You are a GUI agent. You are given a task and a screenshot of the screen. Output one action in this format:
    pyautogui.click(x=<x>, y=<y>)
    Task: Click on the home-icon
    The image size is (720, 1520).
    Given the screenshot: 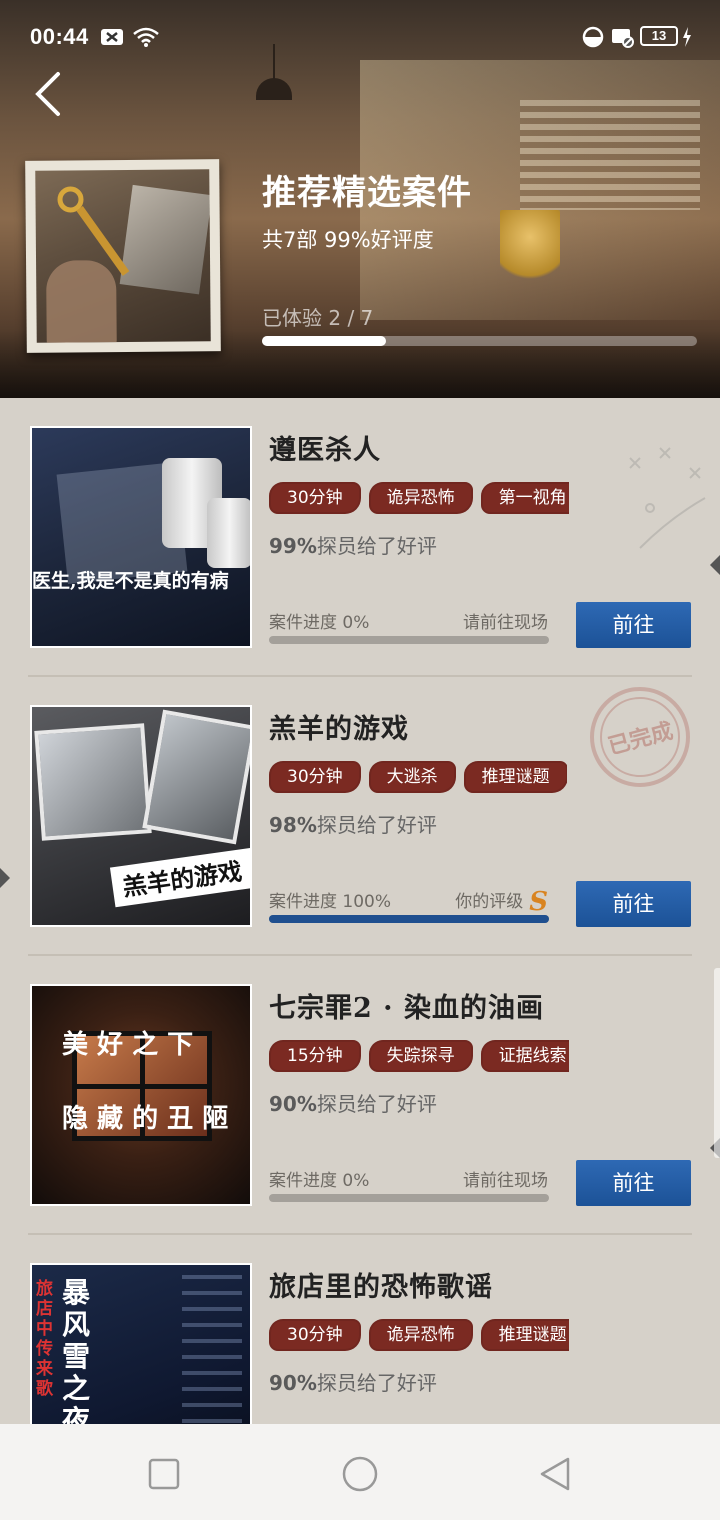 What is the action you would take?
    pyautogui.click(x=360, y=1474)
    